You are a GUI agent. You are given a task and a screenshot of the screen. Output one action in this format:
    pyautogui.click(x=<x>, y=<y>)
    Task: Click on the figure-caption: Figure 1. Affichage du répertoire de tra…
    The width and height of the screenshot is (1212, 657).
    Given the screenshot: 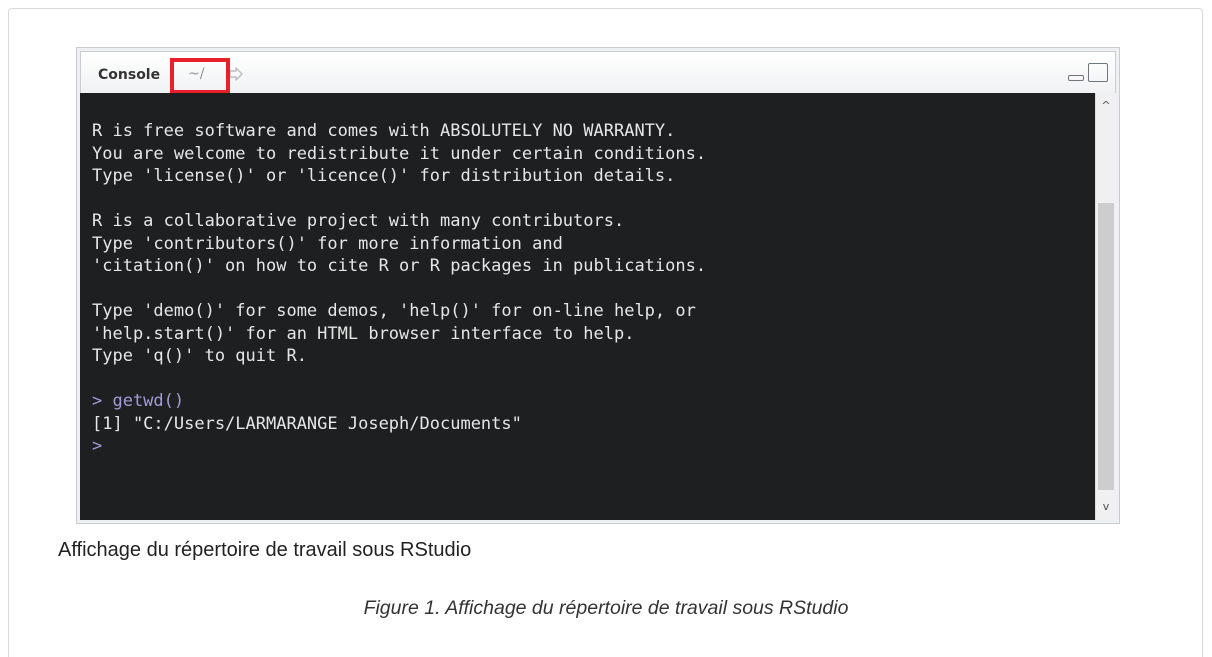 What is the action you would take?
    pyautogui.click(x=606, y=608)
    